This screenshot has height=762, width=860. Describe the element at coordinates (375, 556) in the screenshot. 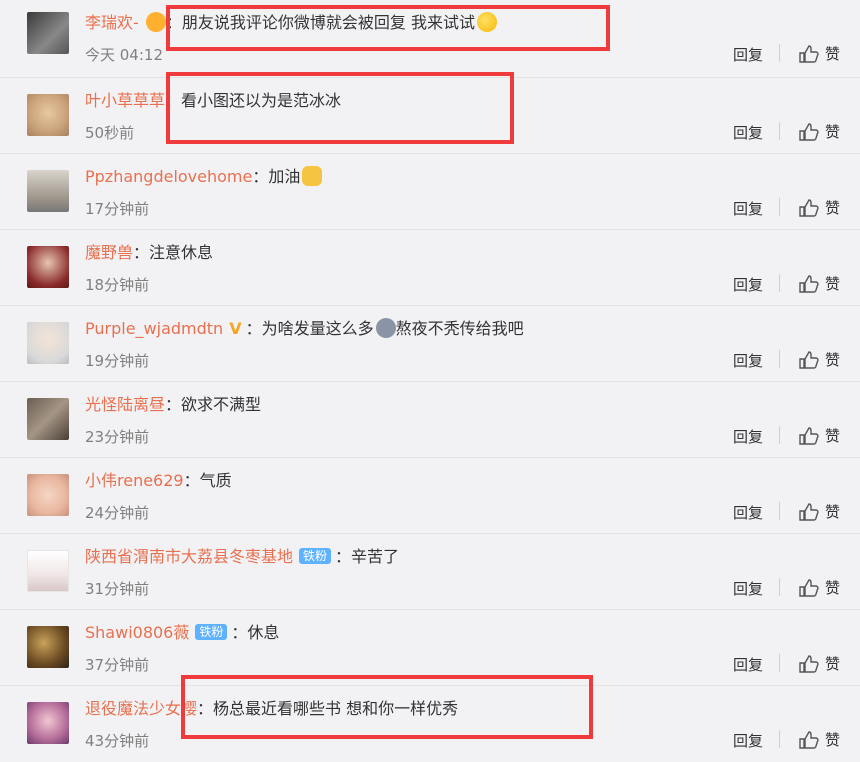

I see `comment-text: 辛苦了` at that location.